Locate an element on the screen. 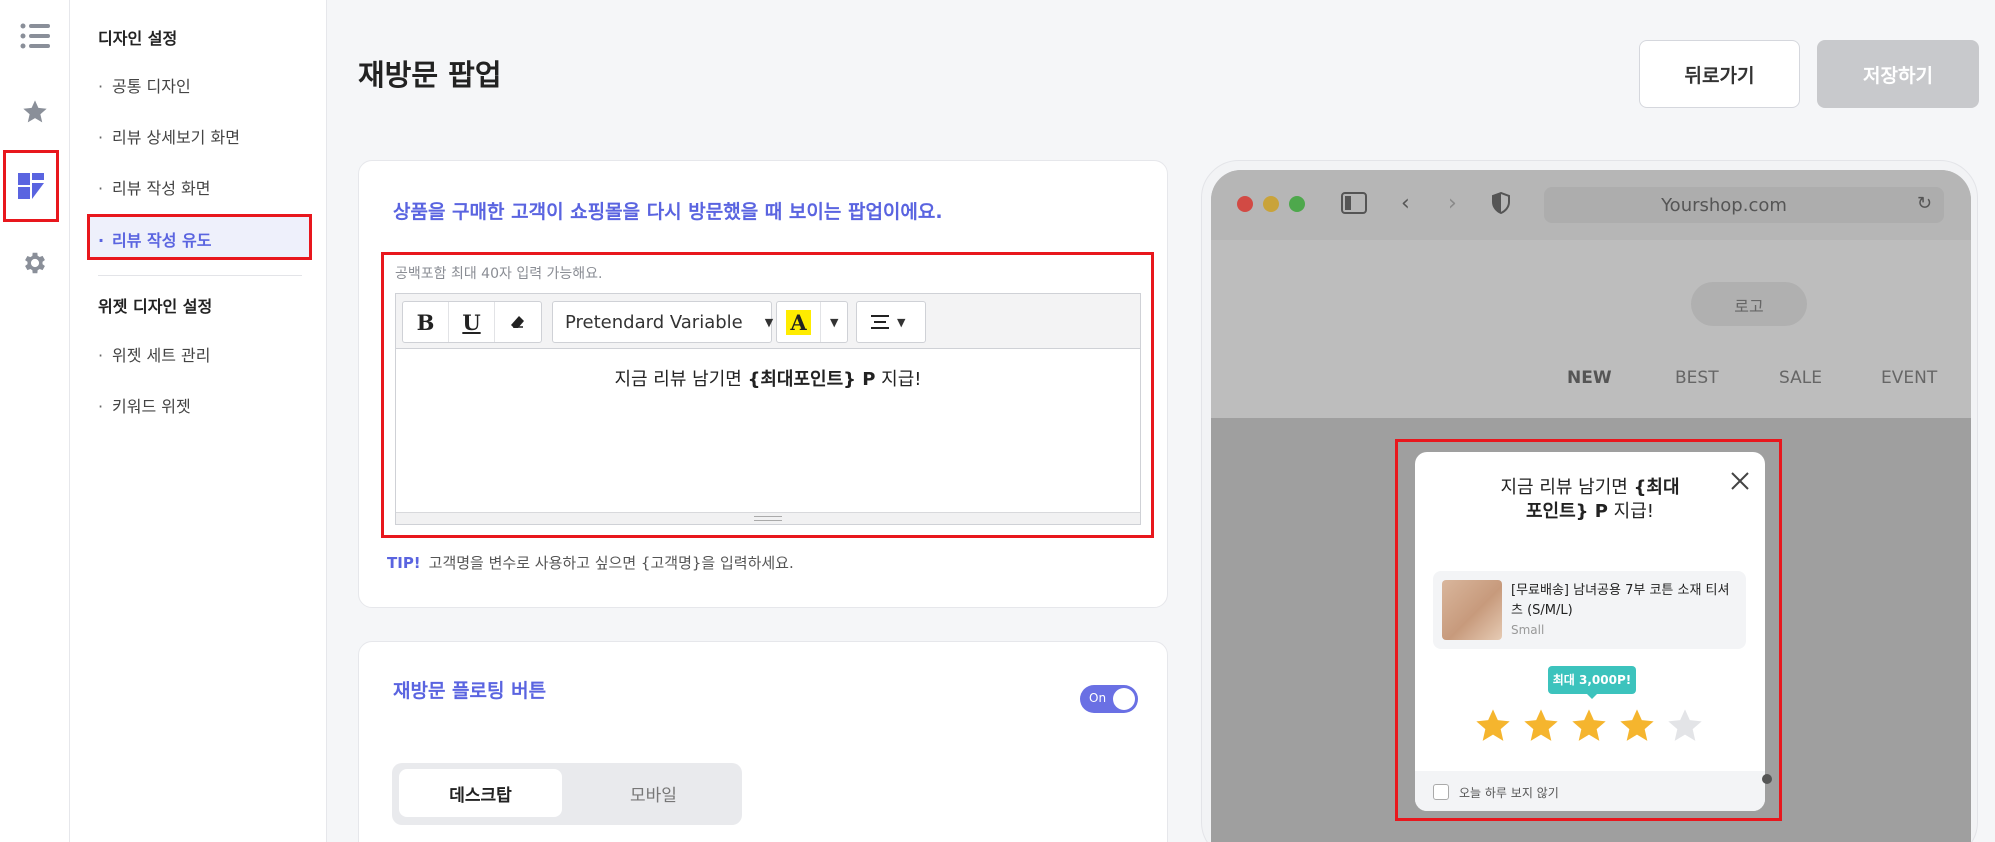 This screenshot has height=842, width=1995. badge-pointer is located at coordinates (1592, 696).